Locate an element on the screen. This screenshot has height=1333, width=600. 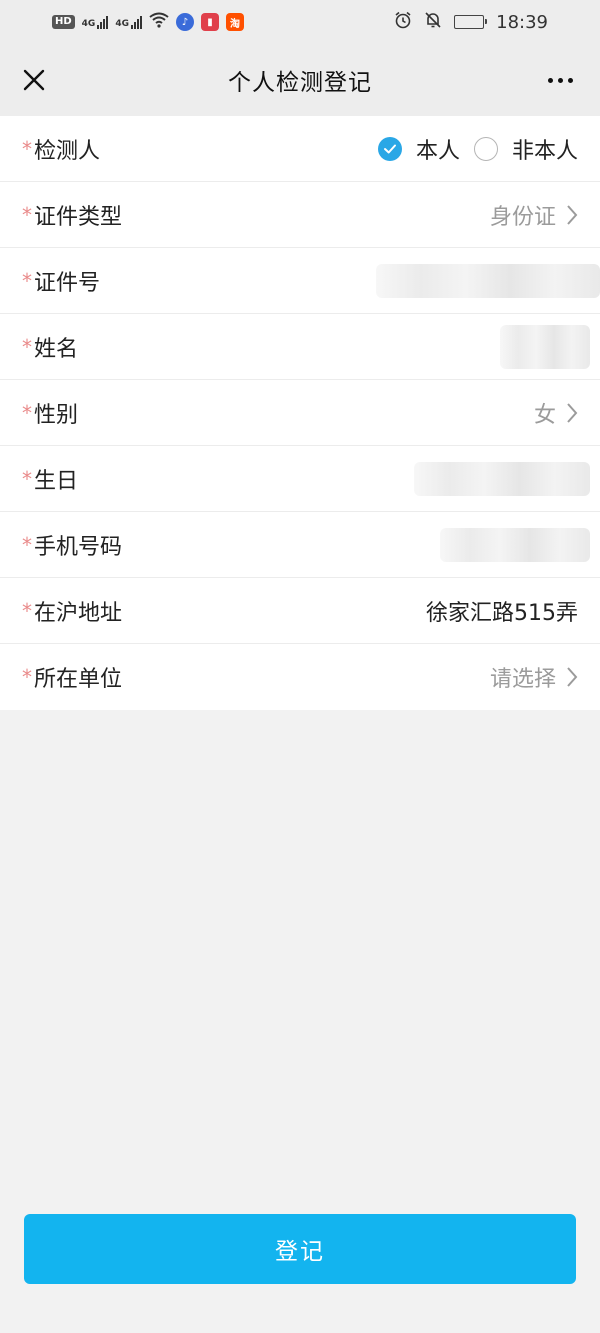
hd-icon: HD is located at coordinates (63, 22).